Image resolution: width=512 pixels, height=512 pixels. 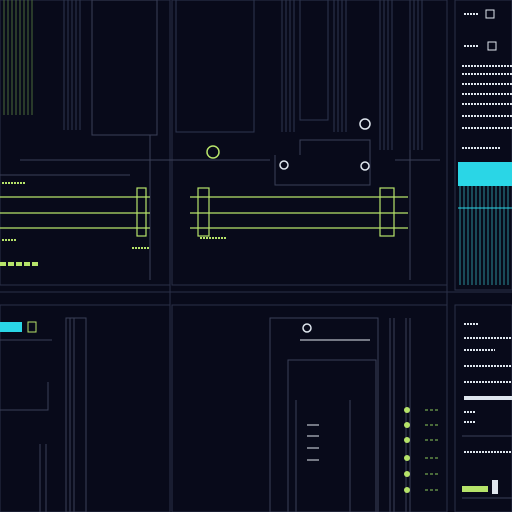 What do you see at coordinates (475, 489) in the screenshot?
I see `green-bar-right` at bounding box center [475, 489].